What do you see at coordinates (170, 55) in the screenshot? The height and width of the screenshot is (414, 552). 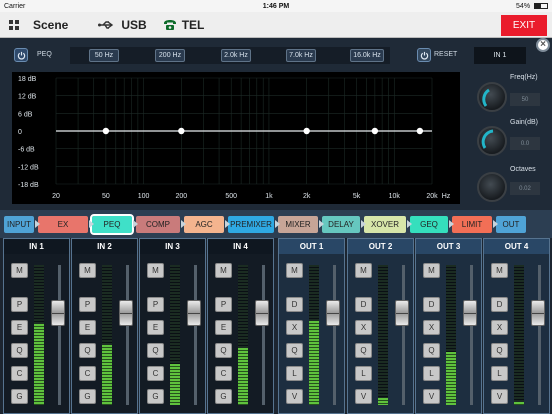 I see `band-button-2: 200 Hz` at bounding box center [170, 55].